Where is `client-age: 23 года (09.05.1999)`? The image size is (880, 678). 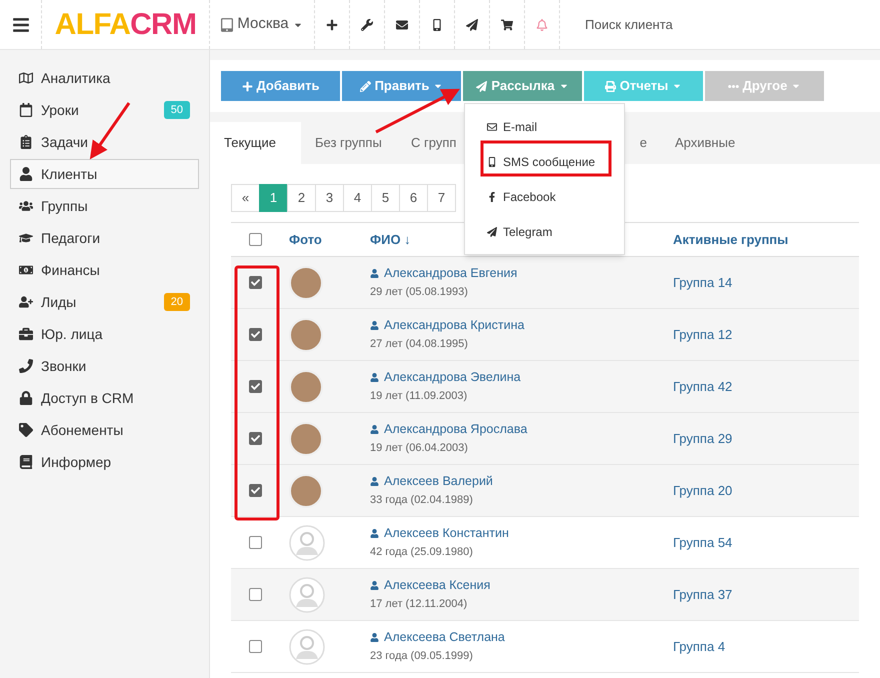 client-age: 23 года (09.05.1999) is located at coordinates (422, 656).